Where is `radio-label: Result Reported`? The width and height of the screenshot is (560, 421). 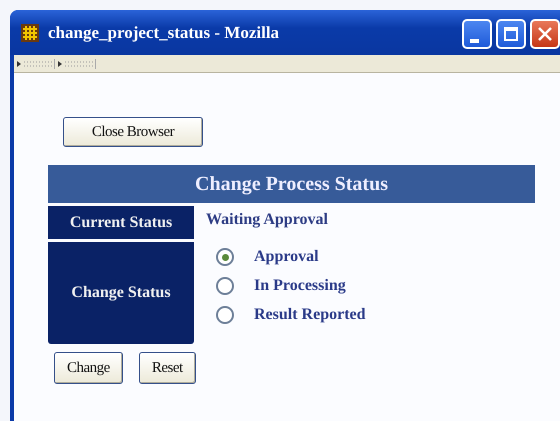
radio-label: Result Reported is located at coordinates (310, 315).